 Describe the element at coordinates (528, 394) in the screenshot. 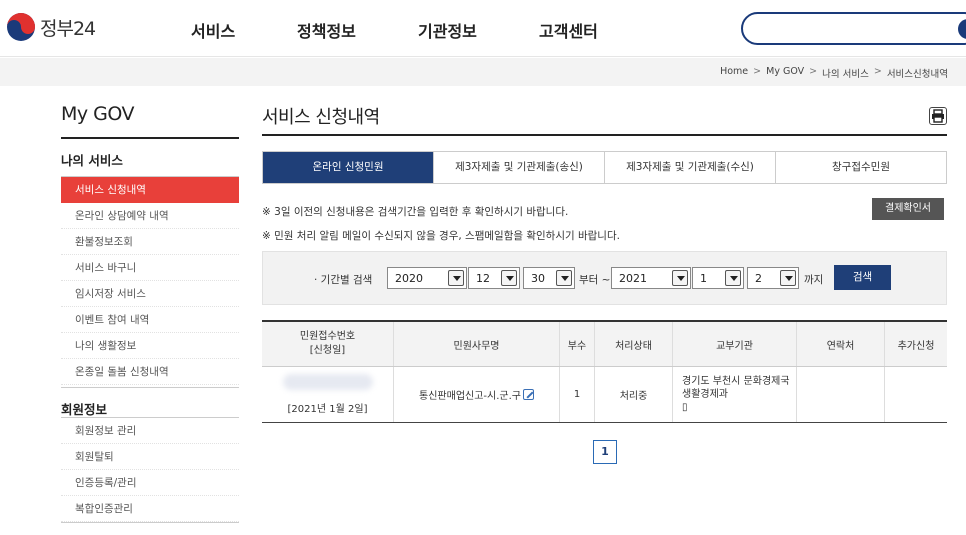

I see `edit-icon` at that location.